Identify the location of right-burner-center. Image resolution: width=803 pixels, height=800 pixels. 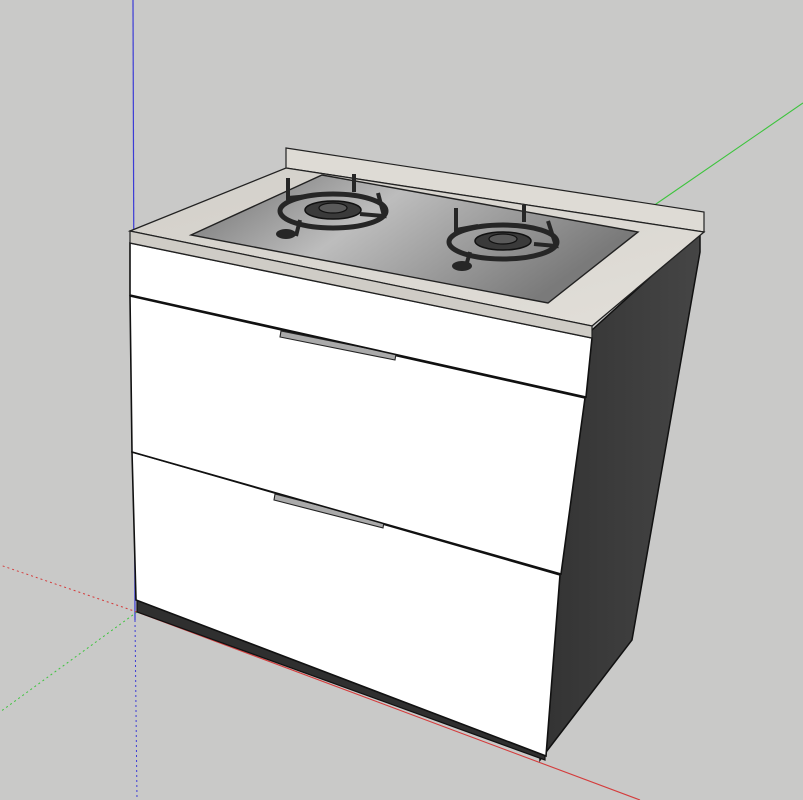
(503, 239).